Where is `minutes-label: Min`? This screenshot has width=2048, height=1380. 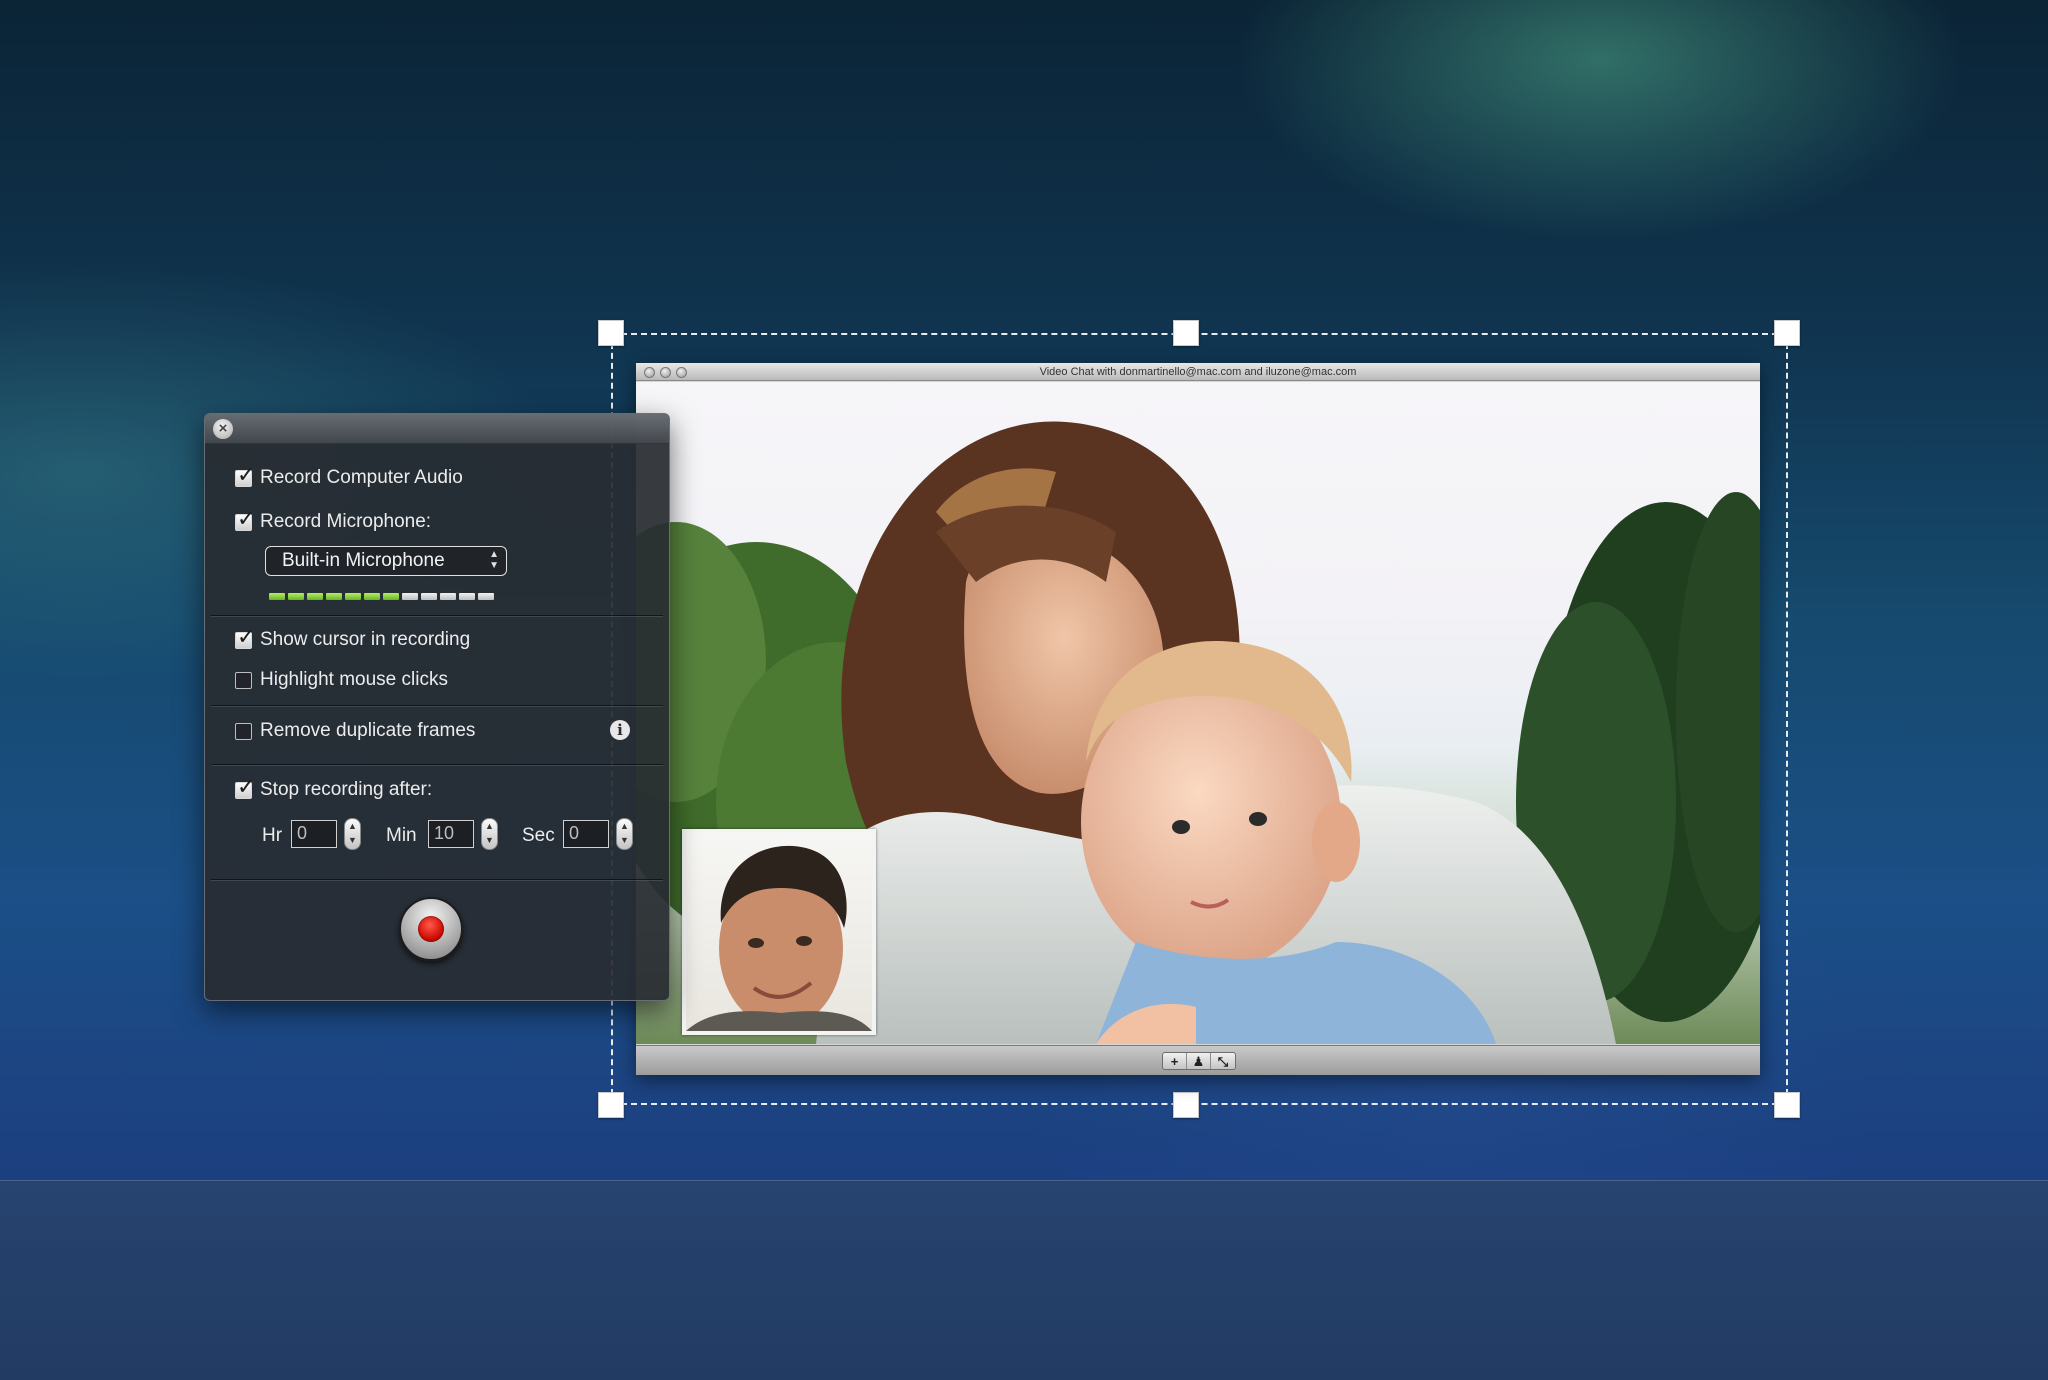
minutes-label: Min is located at coordinates (401, 835).